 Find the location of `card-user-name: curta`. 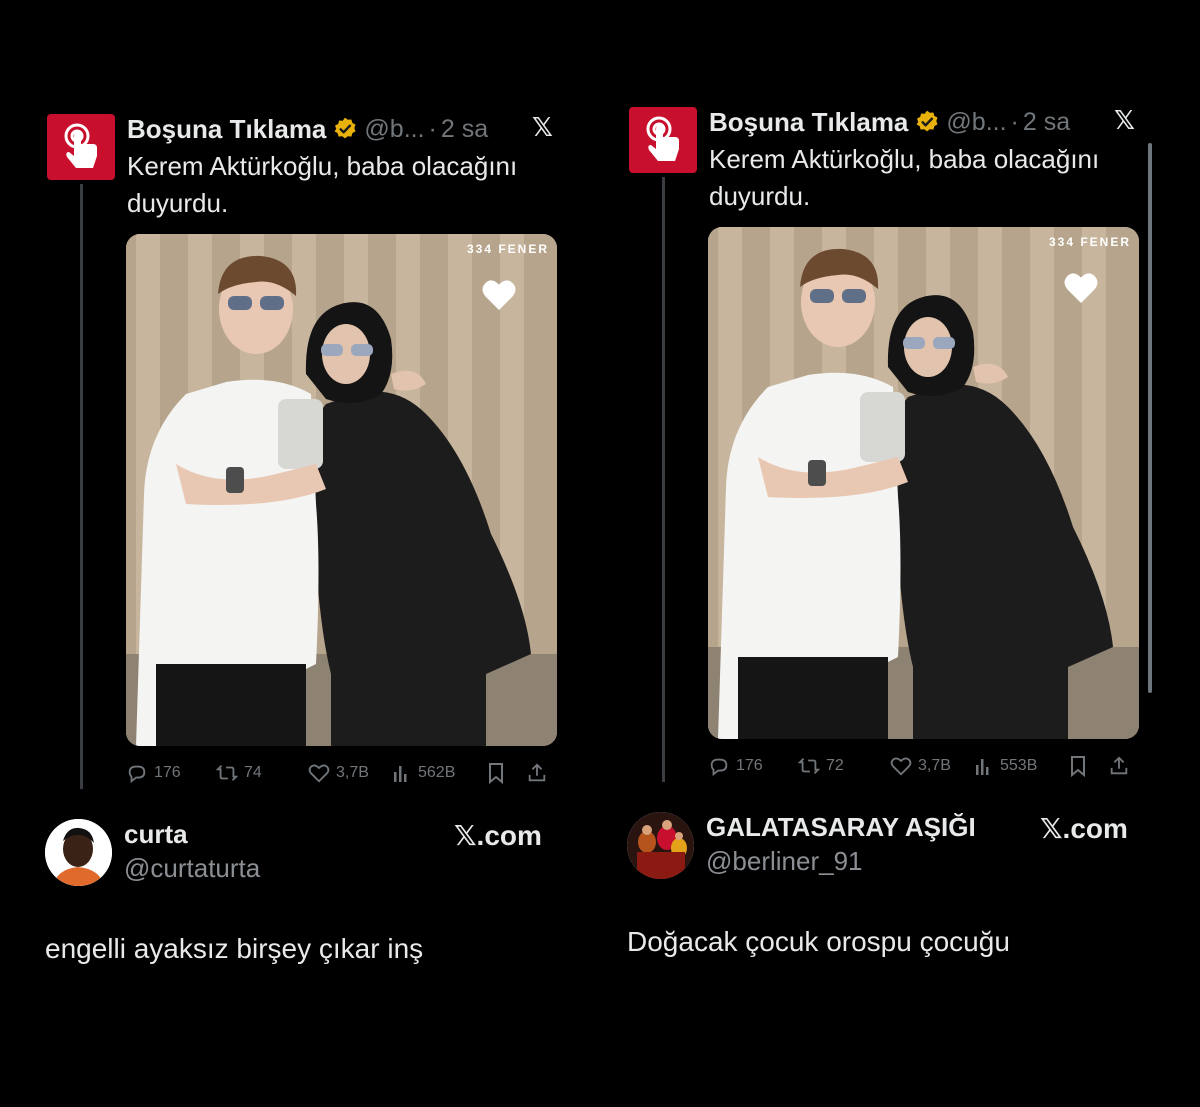

card-user-name: curta is located at coordinates (156, 834).